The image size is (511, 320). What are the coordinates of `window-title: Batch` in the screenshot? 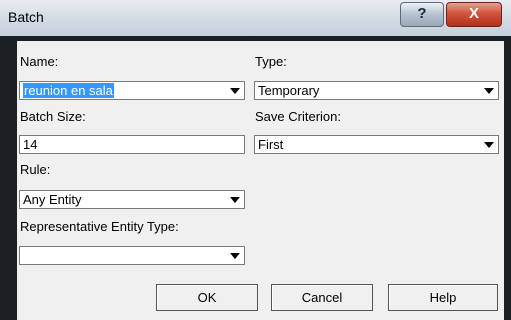 It's located at (26, 17).